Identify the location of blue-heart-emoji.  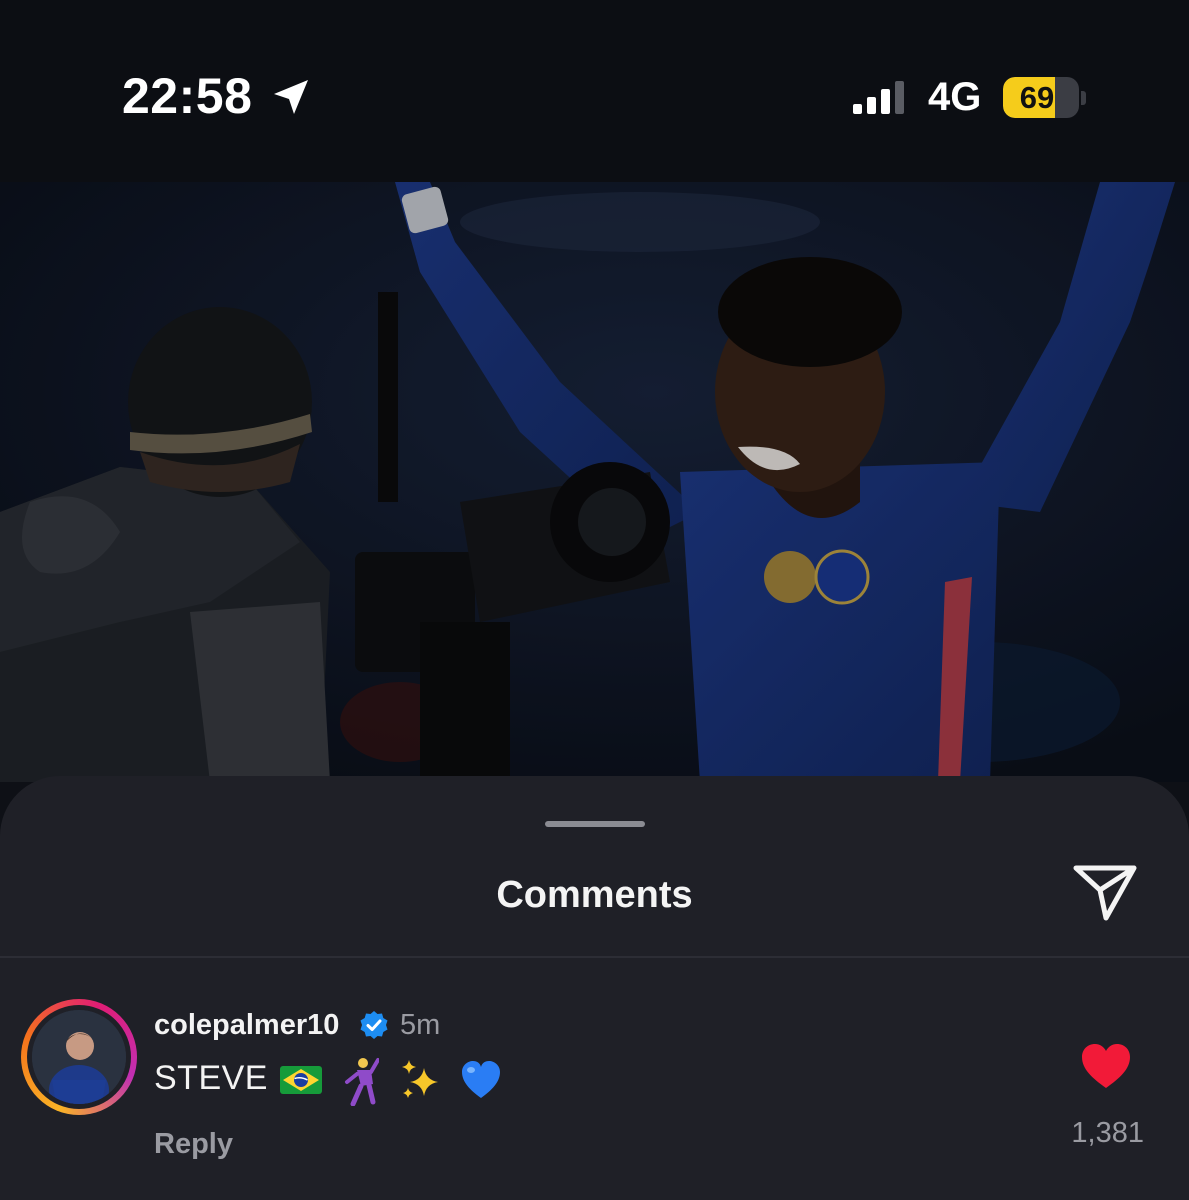
(481, 1079).